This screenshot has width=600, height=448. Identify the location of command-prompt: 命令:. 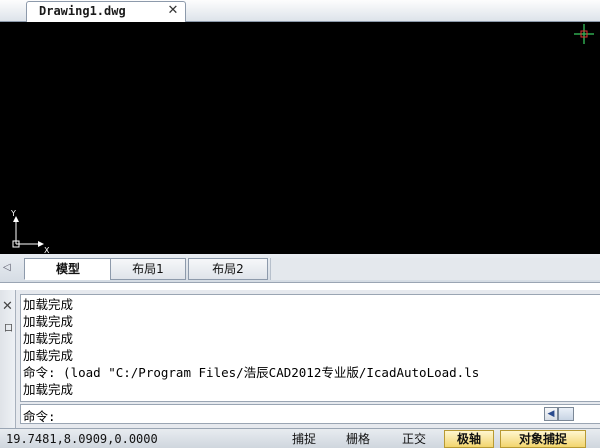
(39, 416).